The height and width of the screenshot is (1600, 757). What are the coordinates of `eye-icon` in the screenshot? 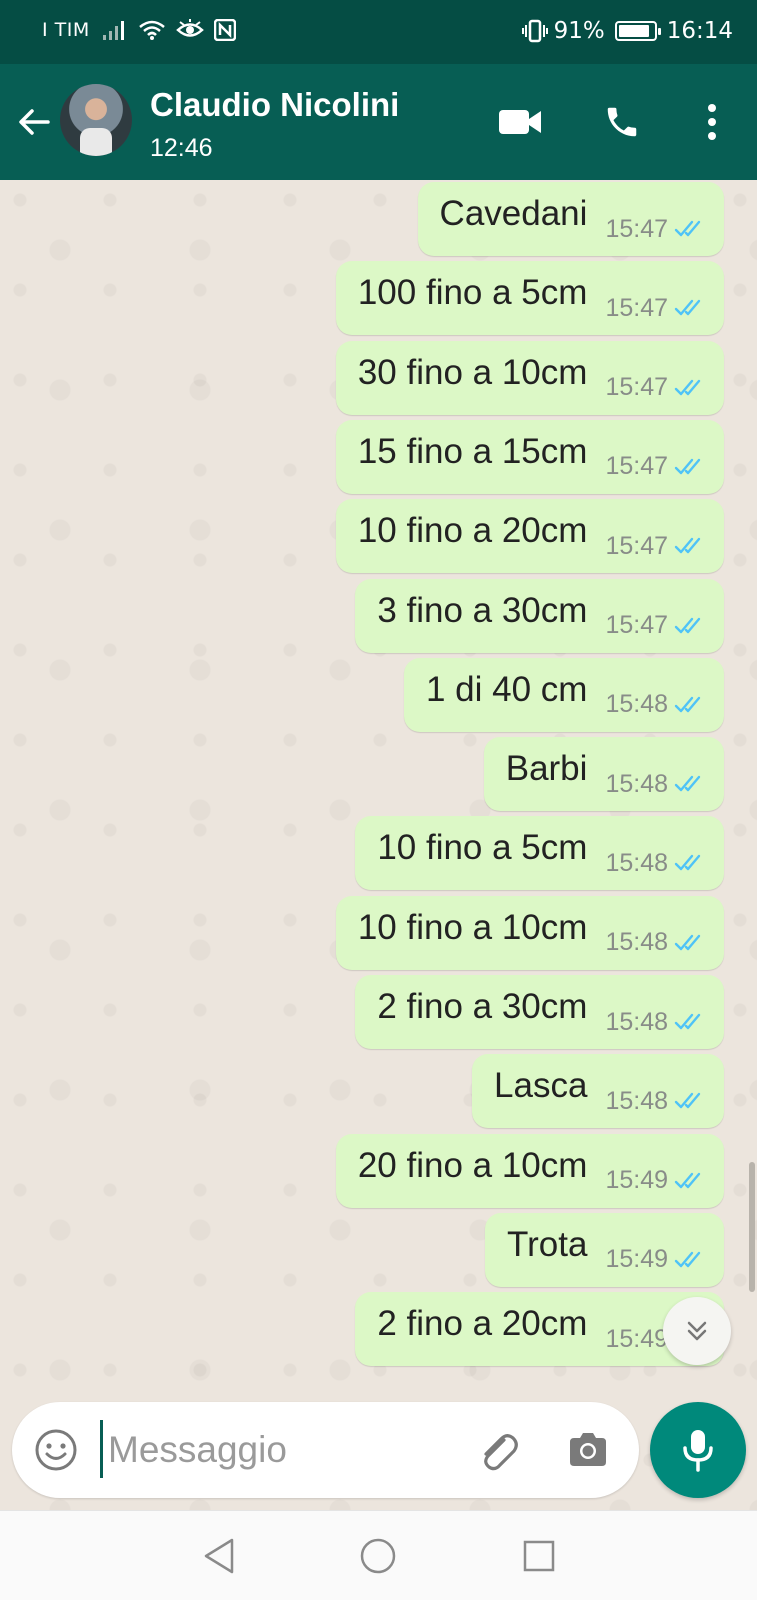 It's located at (189, 28).